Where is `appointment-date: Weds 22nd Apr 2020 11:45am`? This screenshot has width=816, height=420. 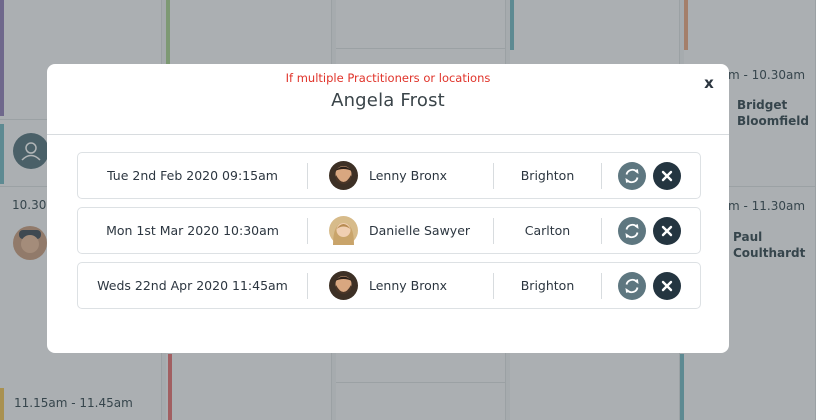 appointment-date: Weds 22nd Apr 2020 11:45am is located at coordinates (192, 285).